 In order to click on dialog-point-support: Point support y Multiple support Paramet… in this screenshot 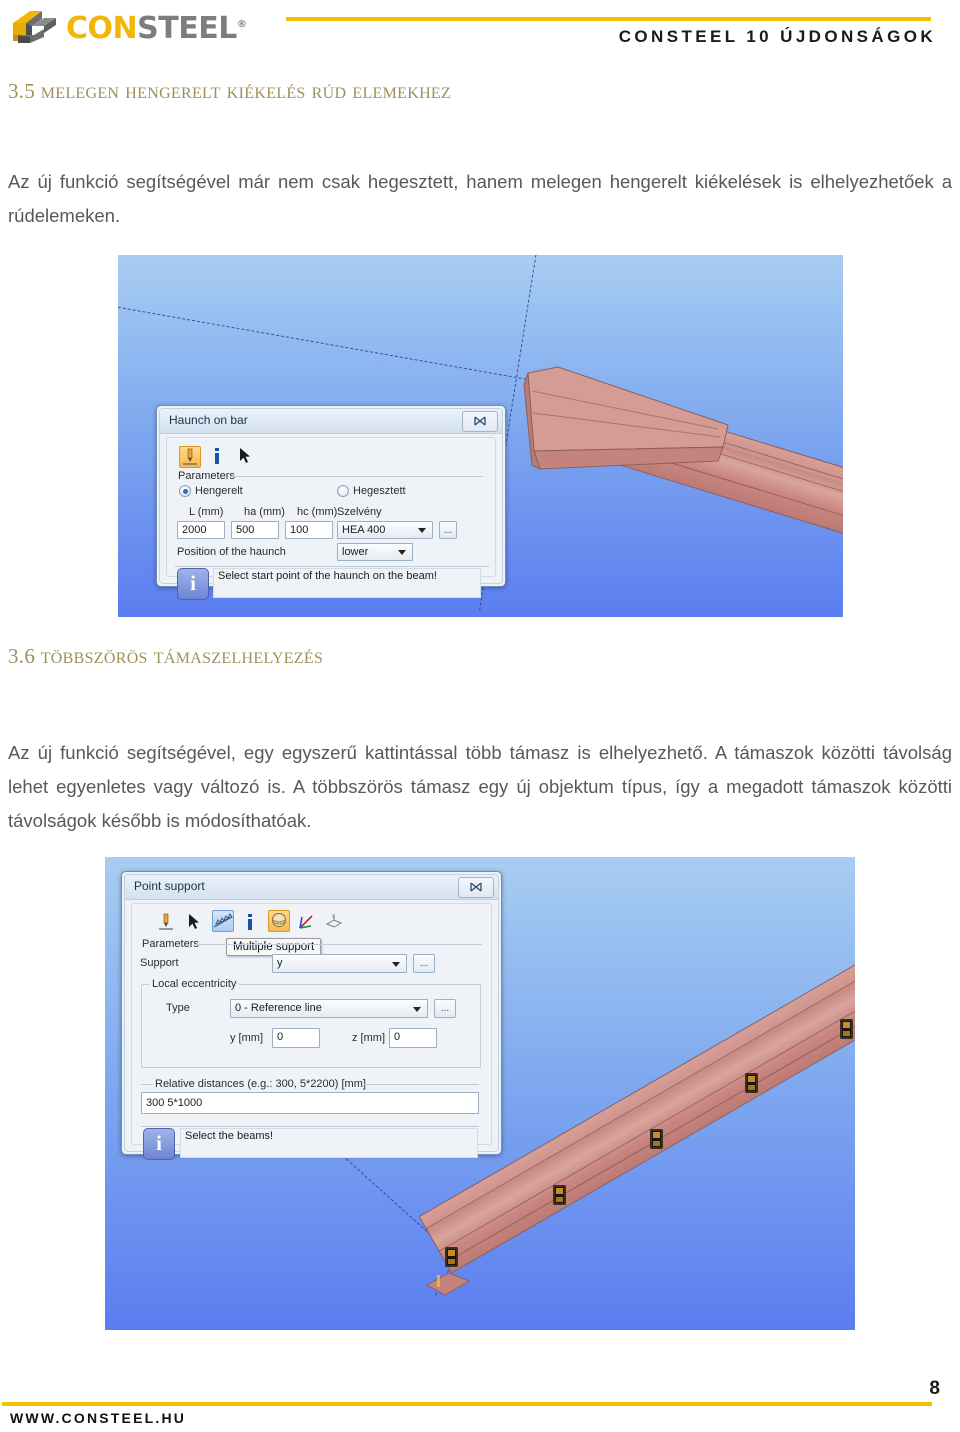, I will do `click(311, 1015)`.